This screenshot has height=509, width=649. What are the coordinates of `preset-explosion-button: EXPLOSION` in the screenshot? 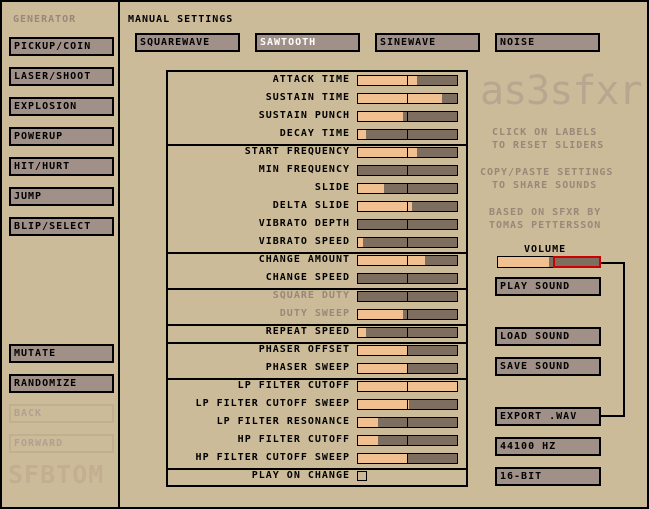 It's located at (61, 106).